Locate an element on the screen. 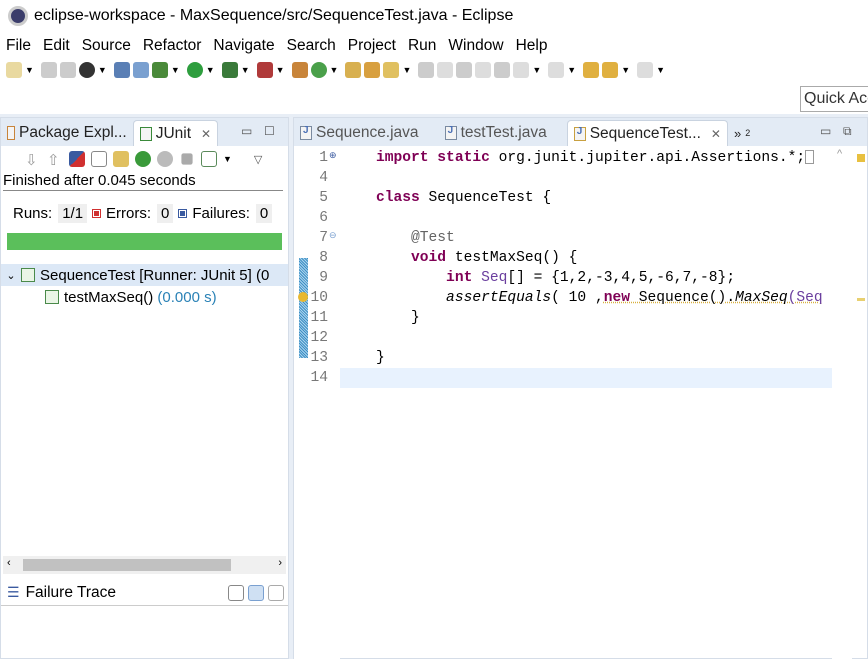  copy-trace-icon is located at coordinates (276, 592).